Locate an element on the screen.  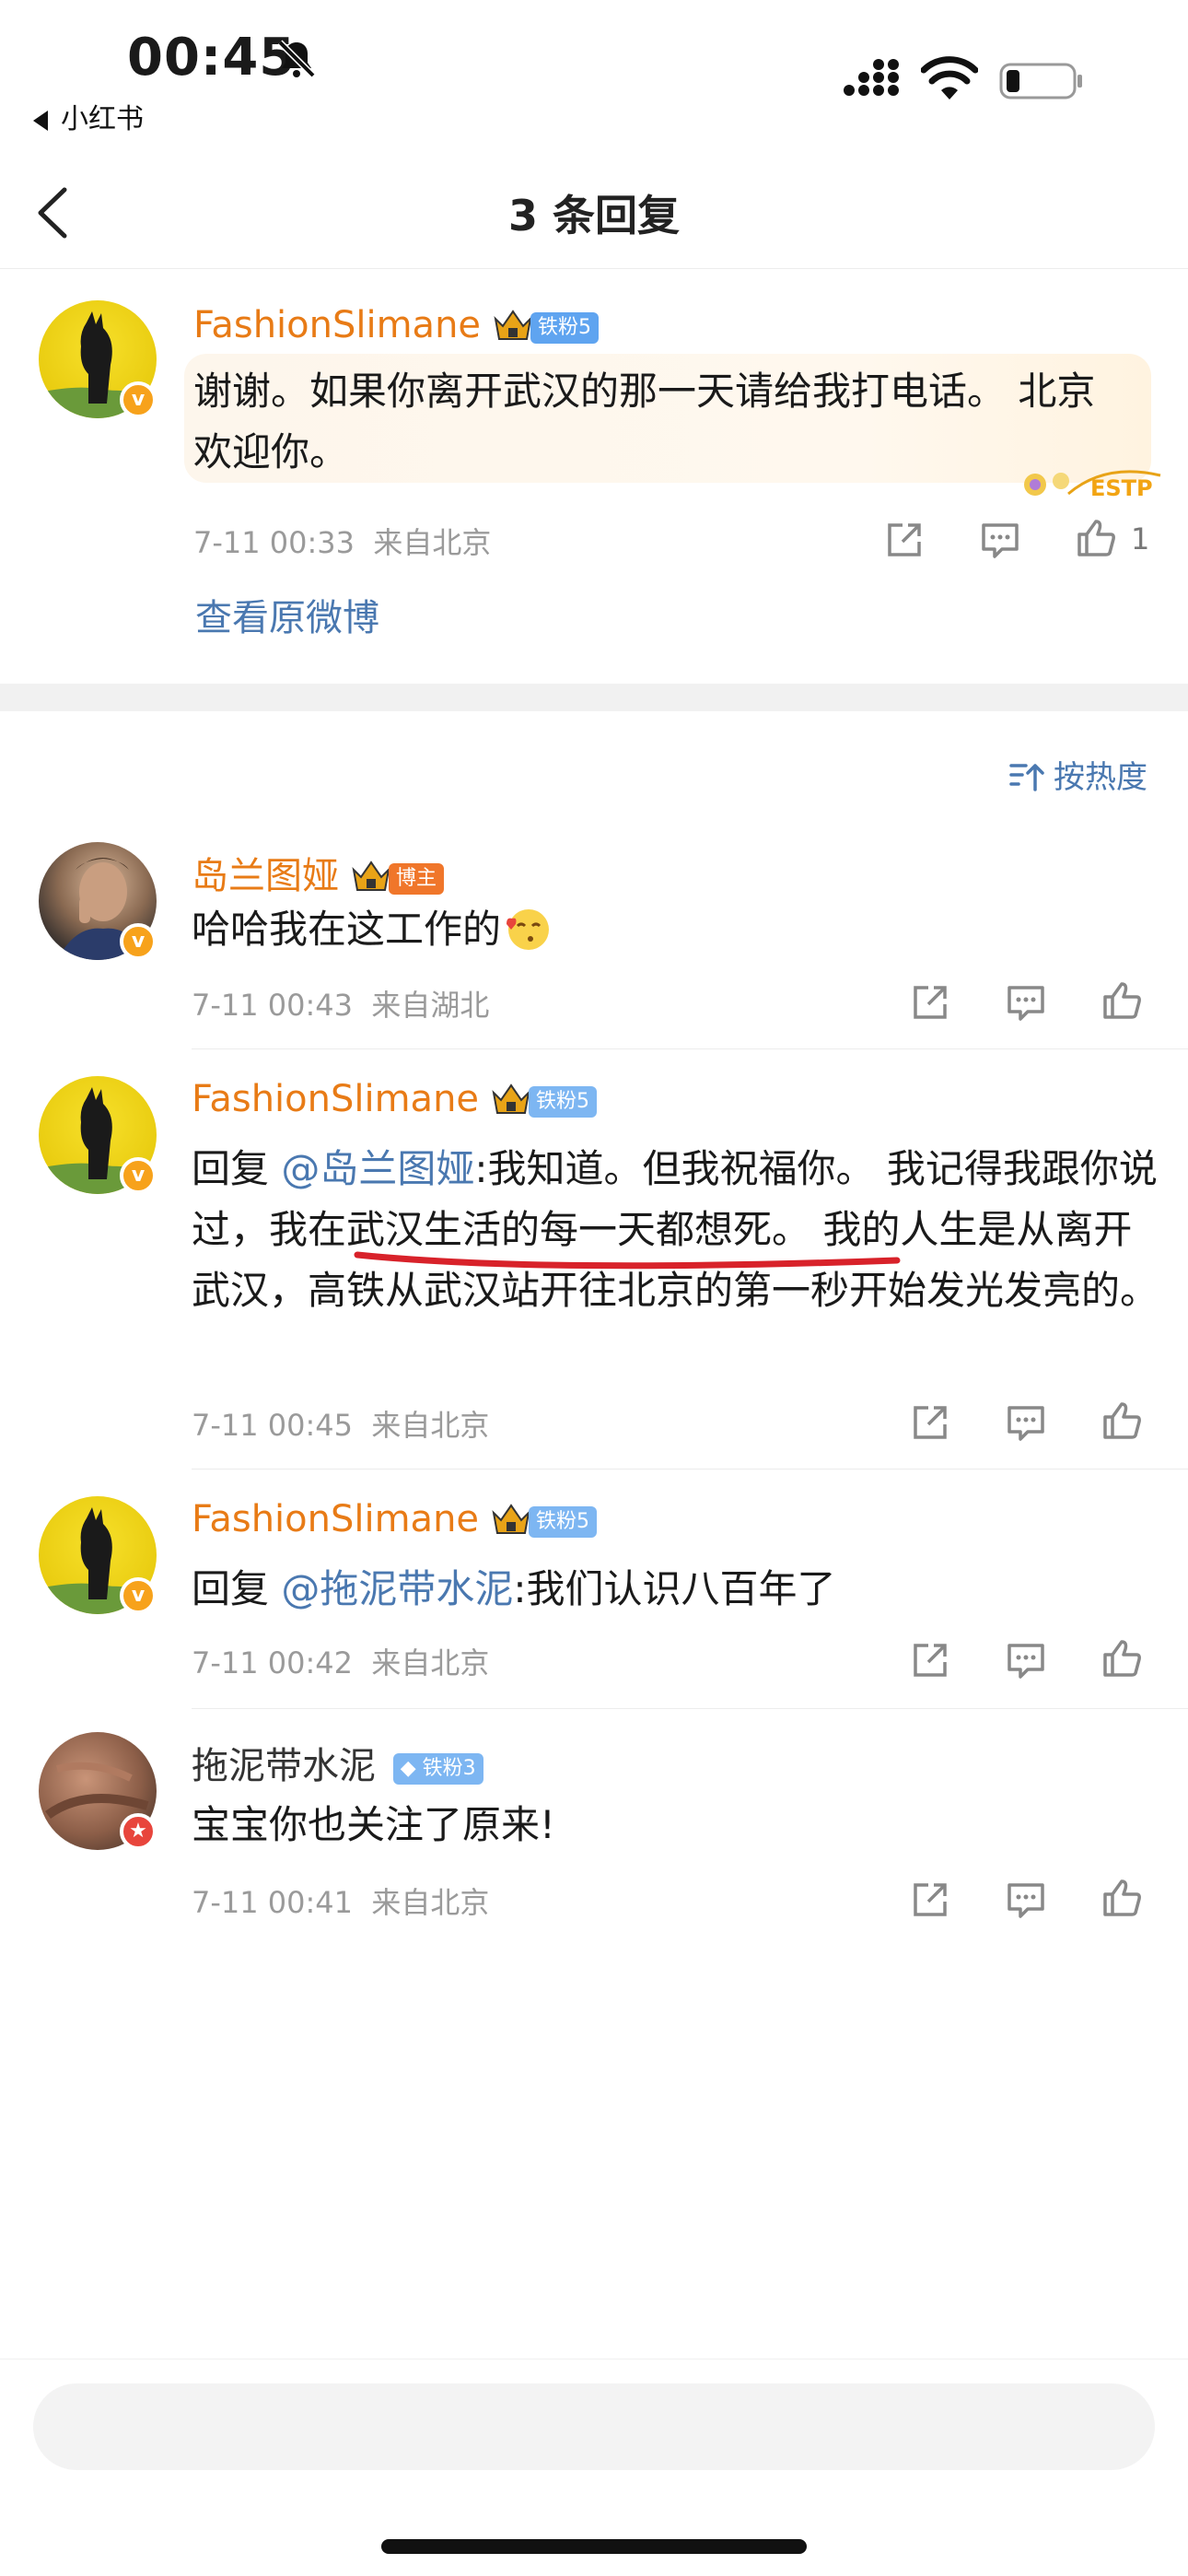
reply-item: v 岛兰图娅 博主 哈哈我在这工作的 7-11 00:43 来自湖北 is located at coordinates (594, 938).